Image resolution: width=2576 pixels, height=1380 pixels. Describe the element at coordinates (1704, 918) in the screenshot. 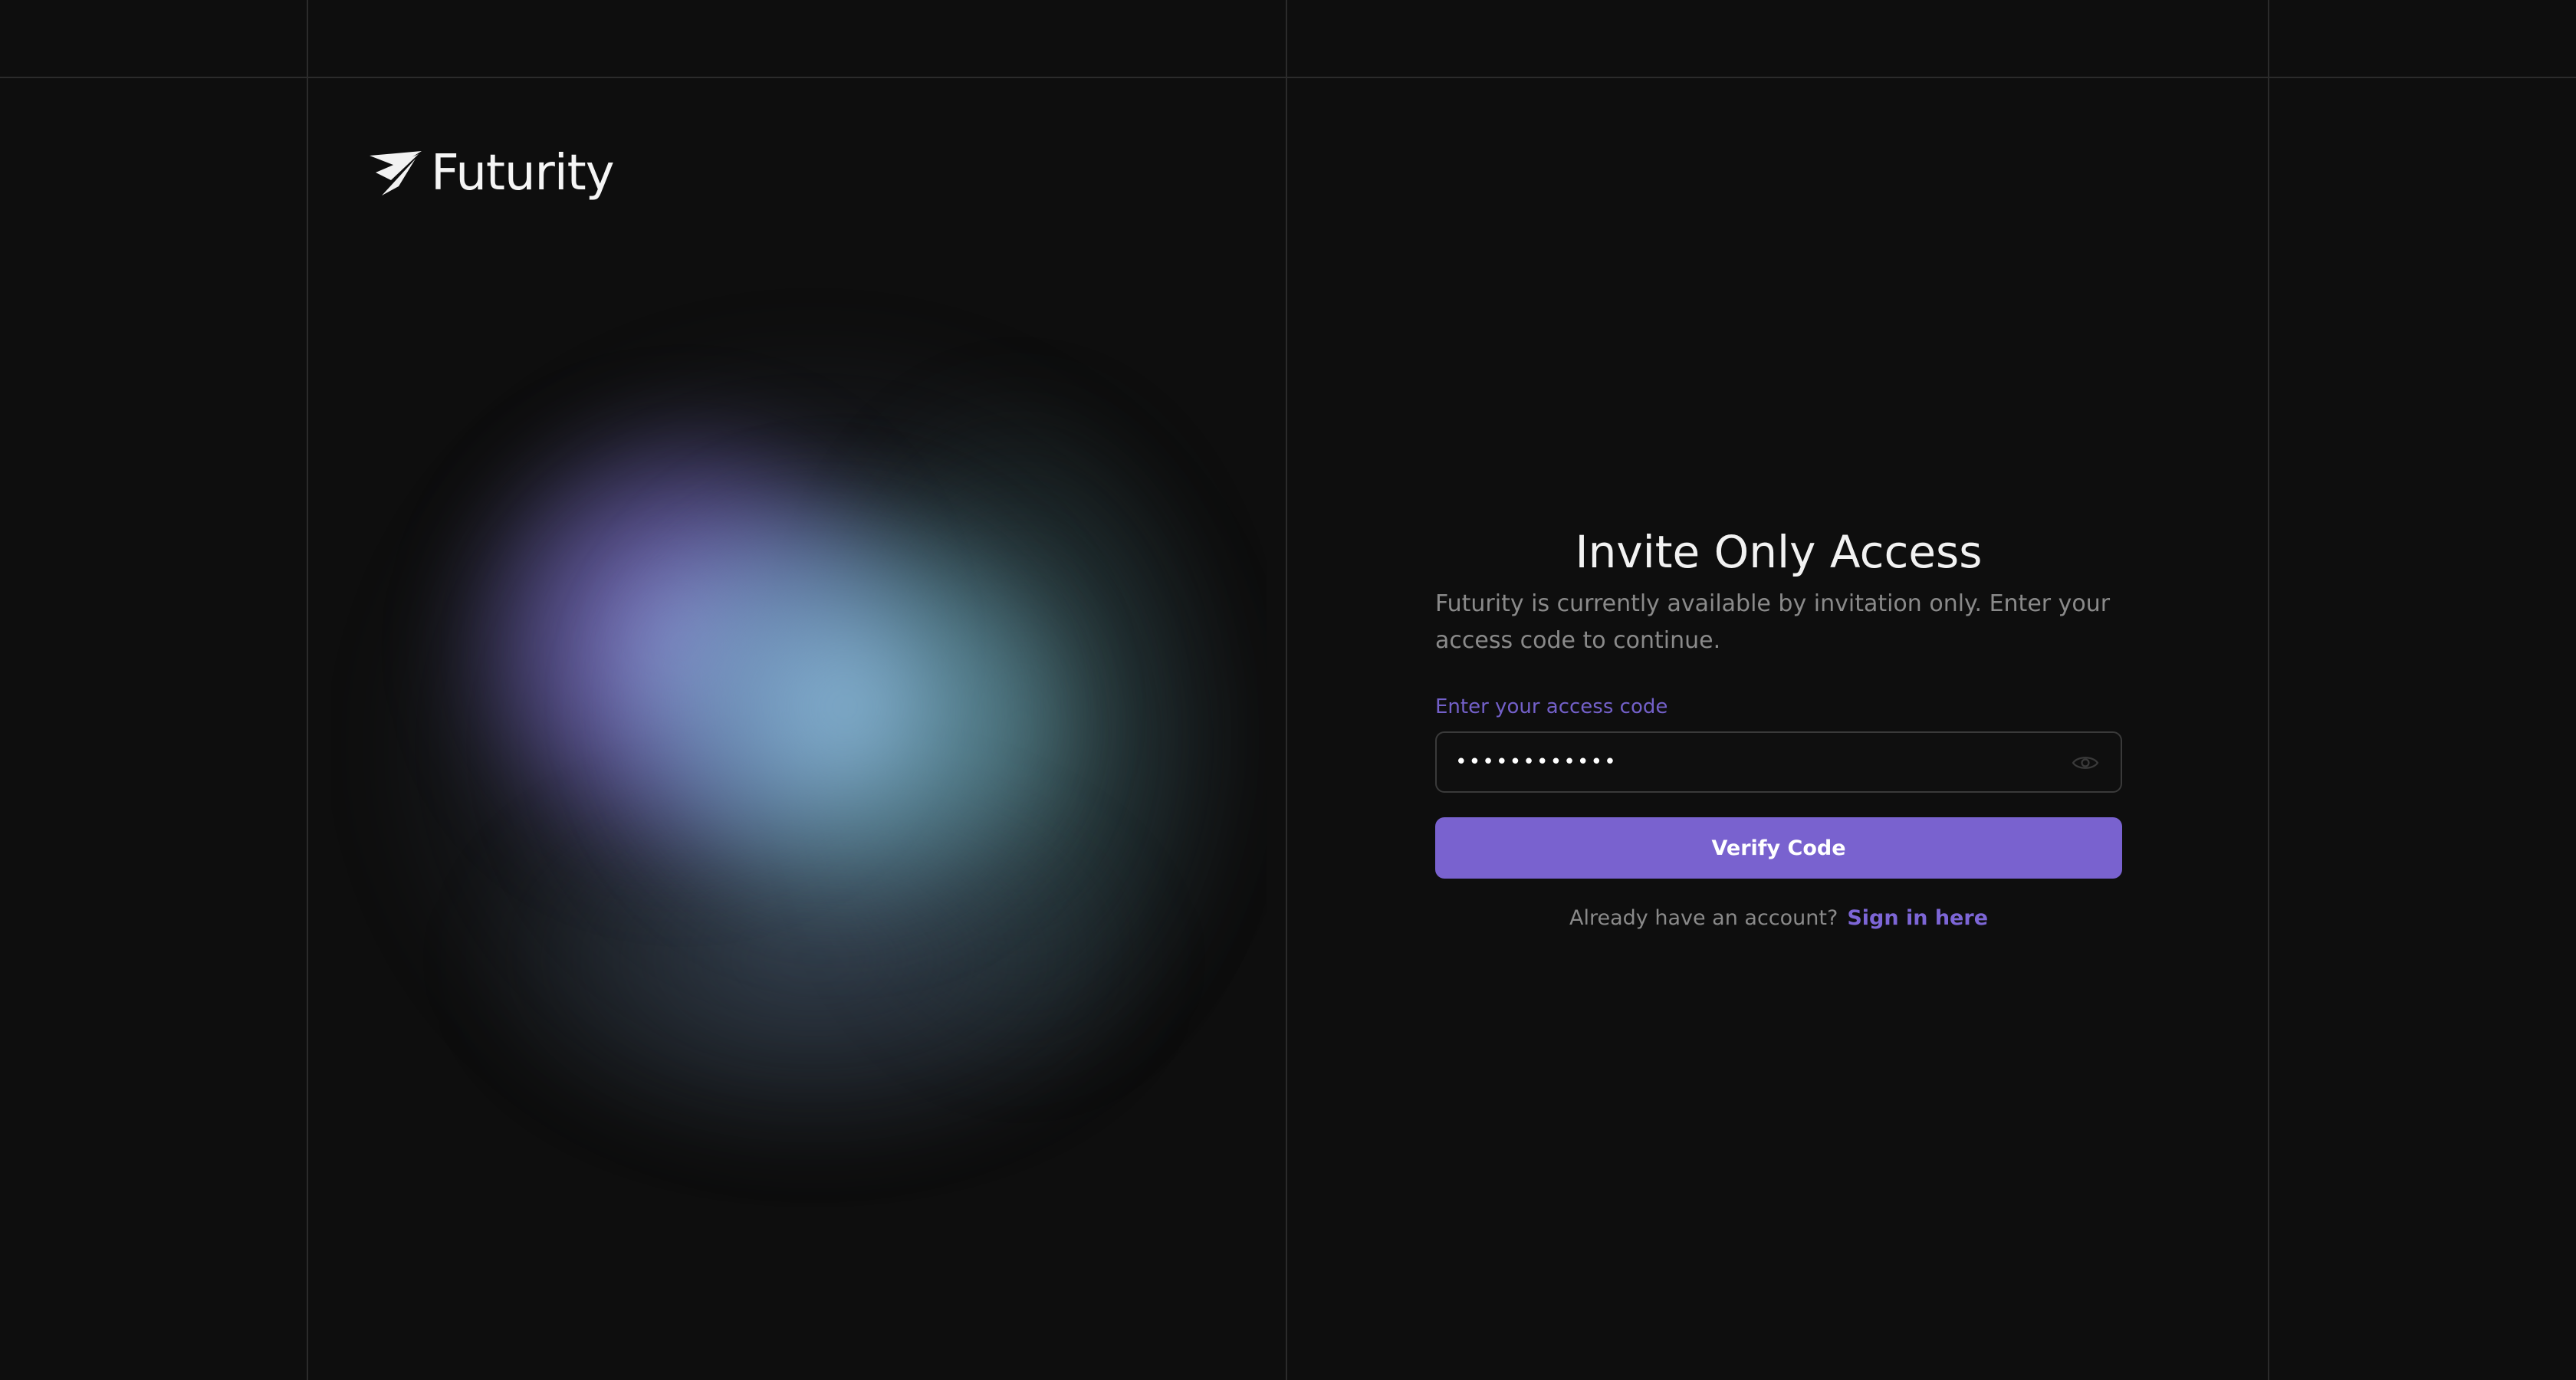

I see `signin-prompt: Already have an account?` at that location.